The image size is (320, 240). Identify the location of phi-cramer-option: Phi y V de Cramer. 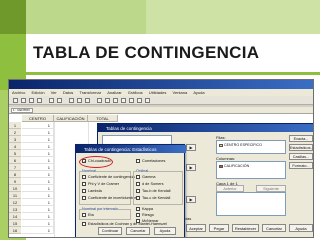
(100, 184).